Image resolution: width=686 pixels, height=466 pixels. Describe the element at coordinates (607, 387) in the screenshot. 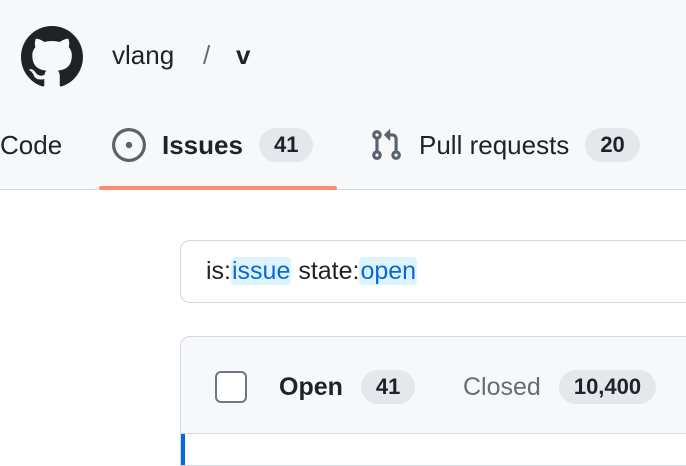

I see `closed-count-badge: 10,400` at that location.